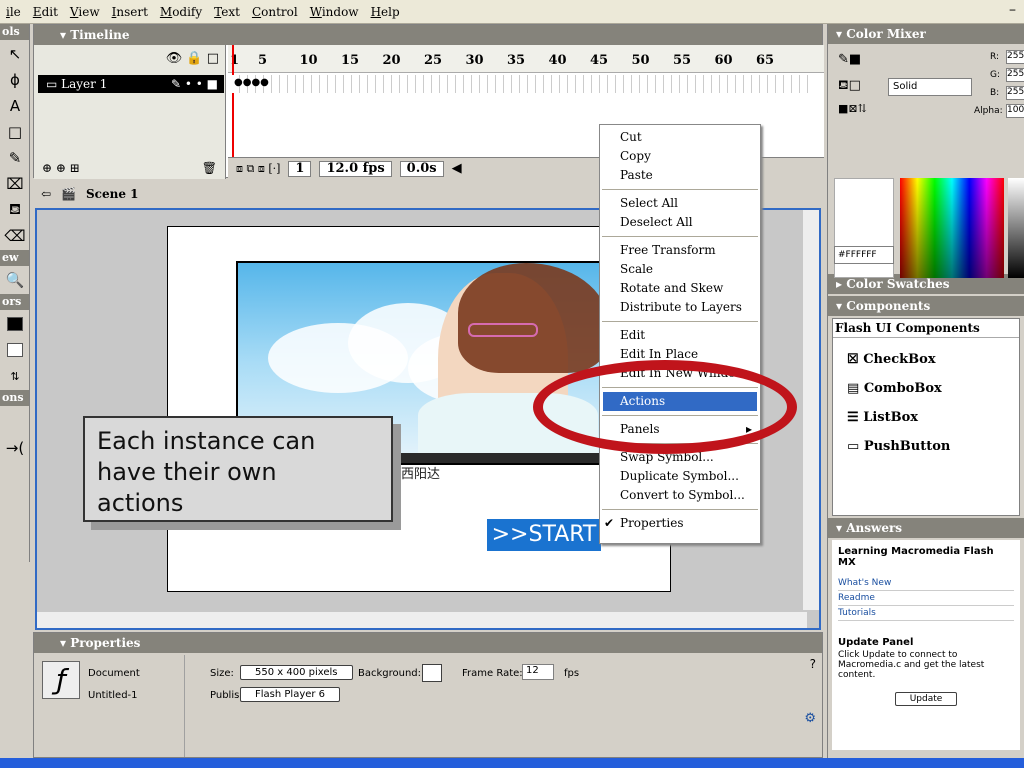 Image resolution: width=1024 pixels, height=768 pixels. I want to click on menu-file: ile, so click(13, 12).